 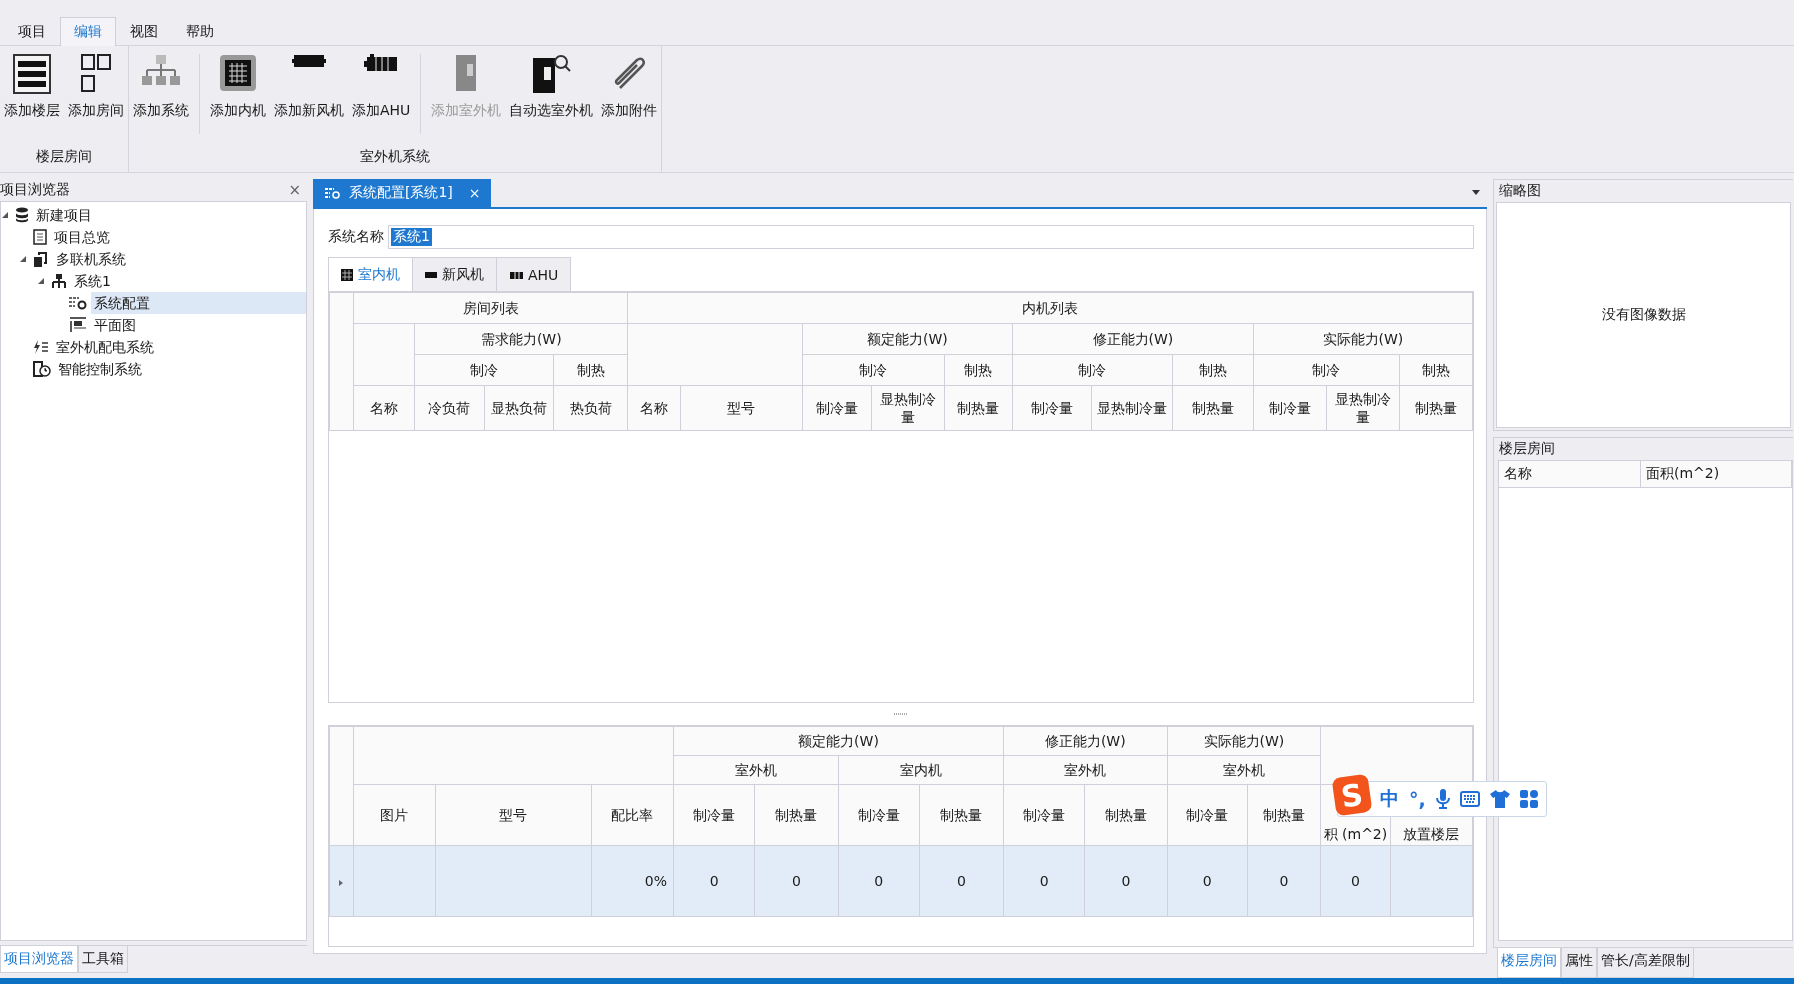 What do you see at coordinates (22, 215) in the screenshot?
I see `database-icon` at bounding box center [22, 215].